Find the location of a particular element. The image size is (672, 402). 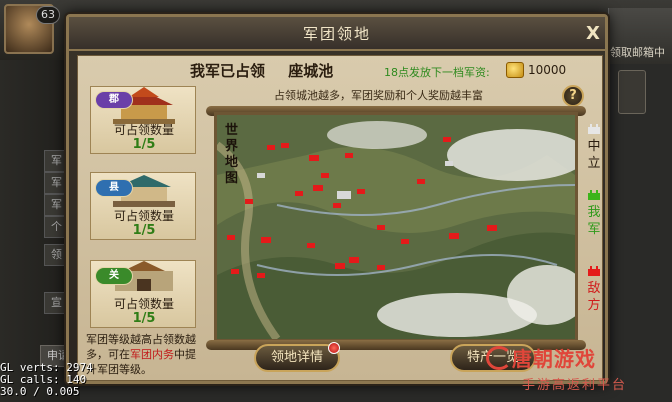

occupied-header: 我军已占领 座城池 is located at coordinates (270, 70).